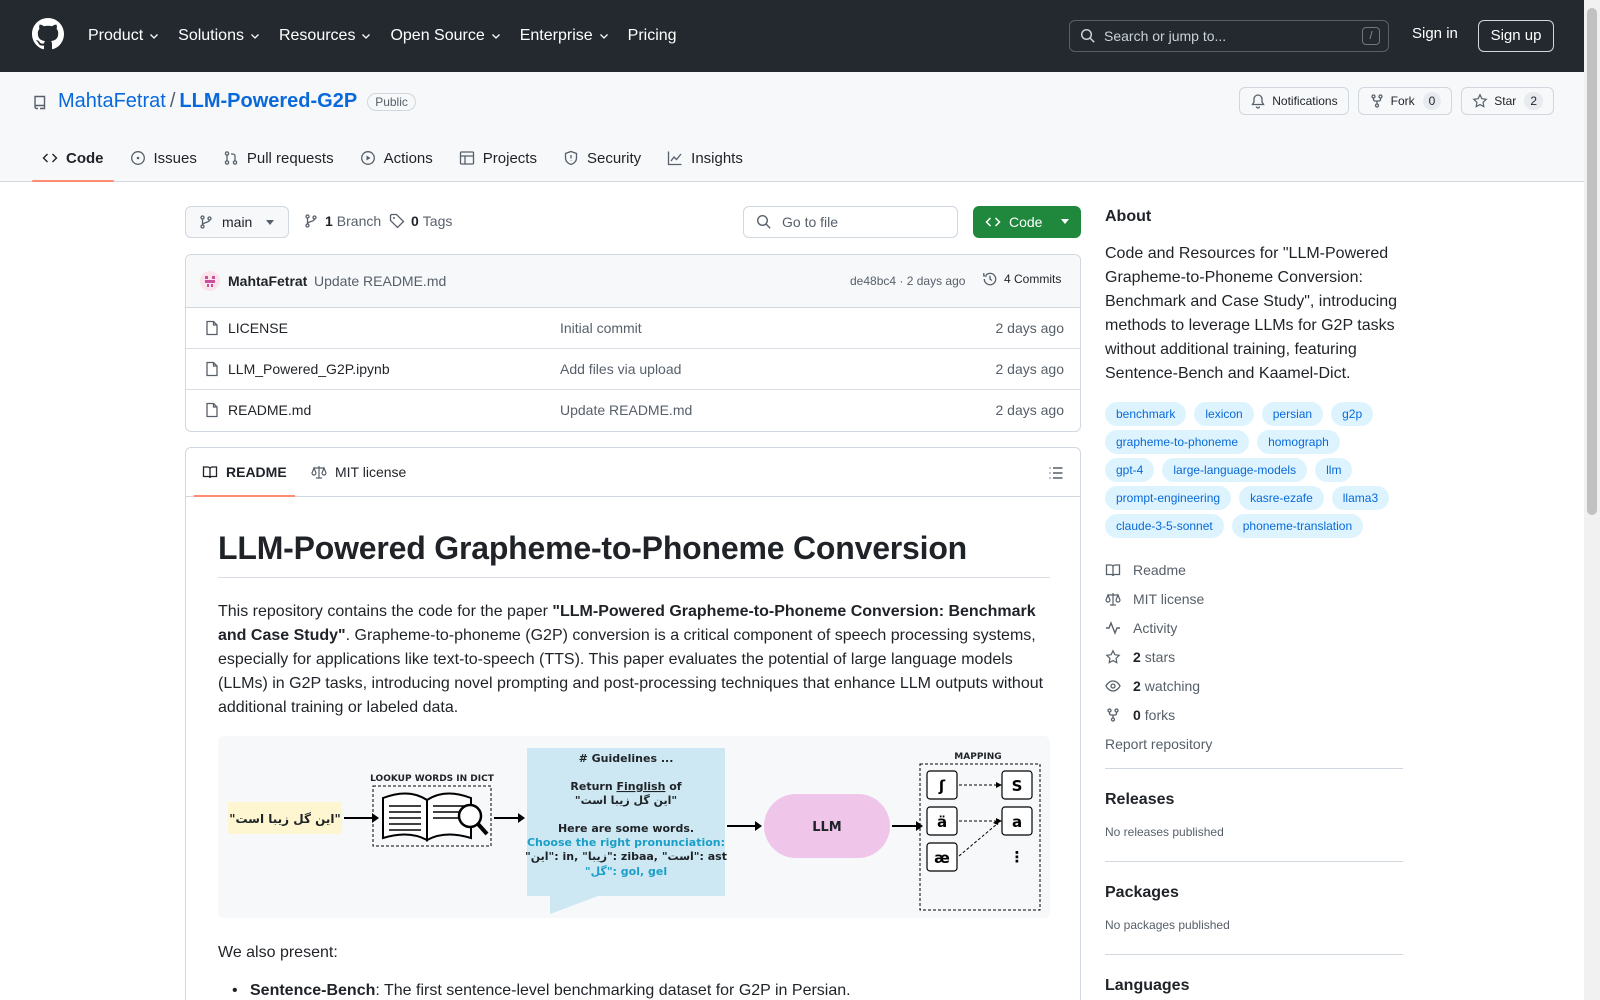 This screenshot has height=1000, width=1600. Describe the element at coordinates (1281, 498) in the screenshot. I see `topic-tag: kasre-ezafe` at that location.